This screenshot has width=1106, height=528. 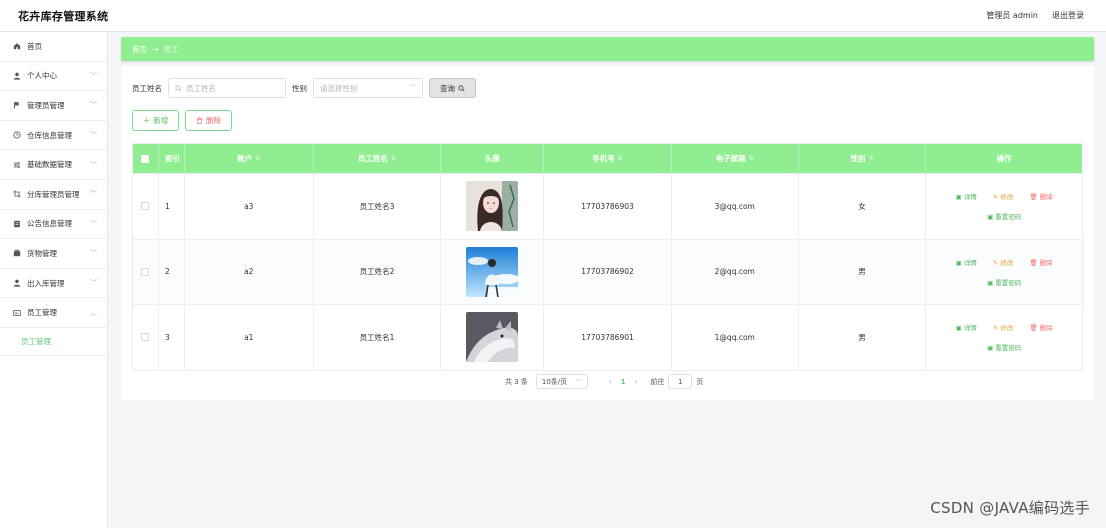 What do you see at coordinates (53, 165) in the screenshot?
I see `sidebar-item-basic-data: 基础数据管理 ﹀` at bounding box center [53, 165].